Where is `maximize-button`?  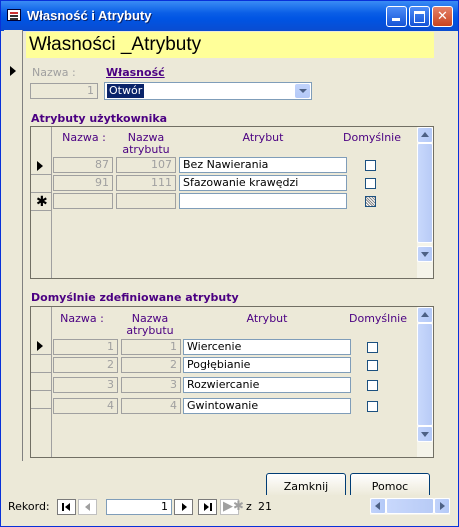 maximize-button is located at coordinates (419, 16).